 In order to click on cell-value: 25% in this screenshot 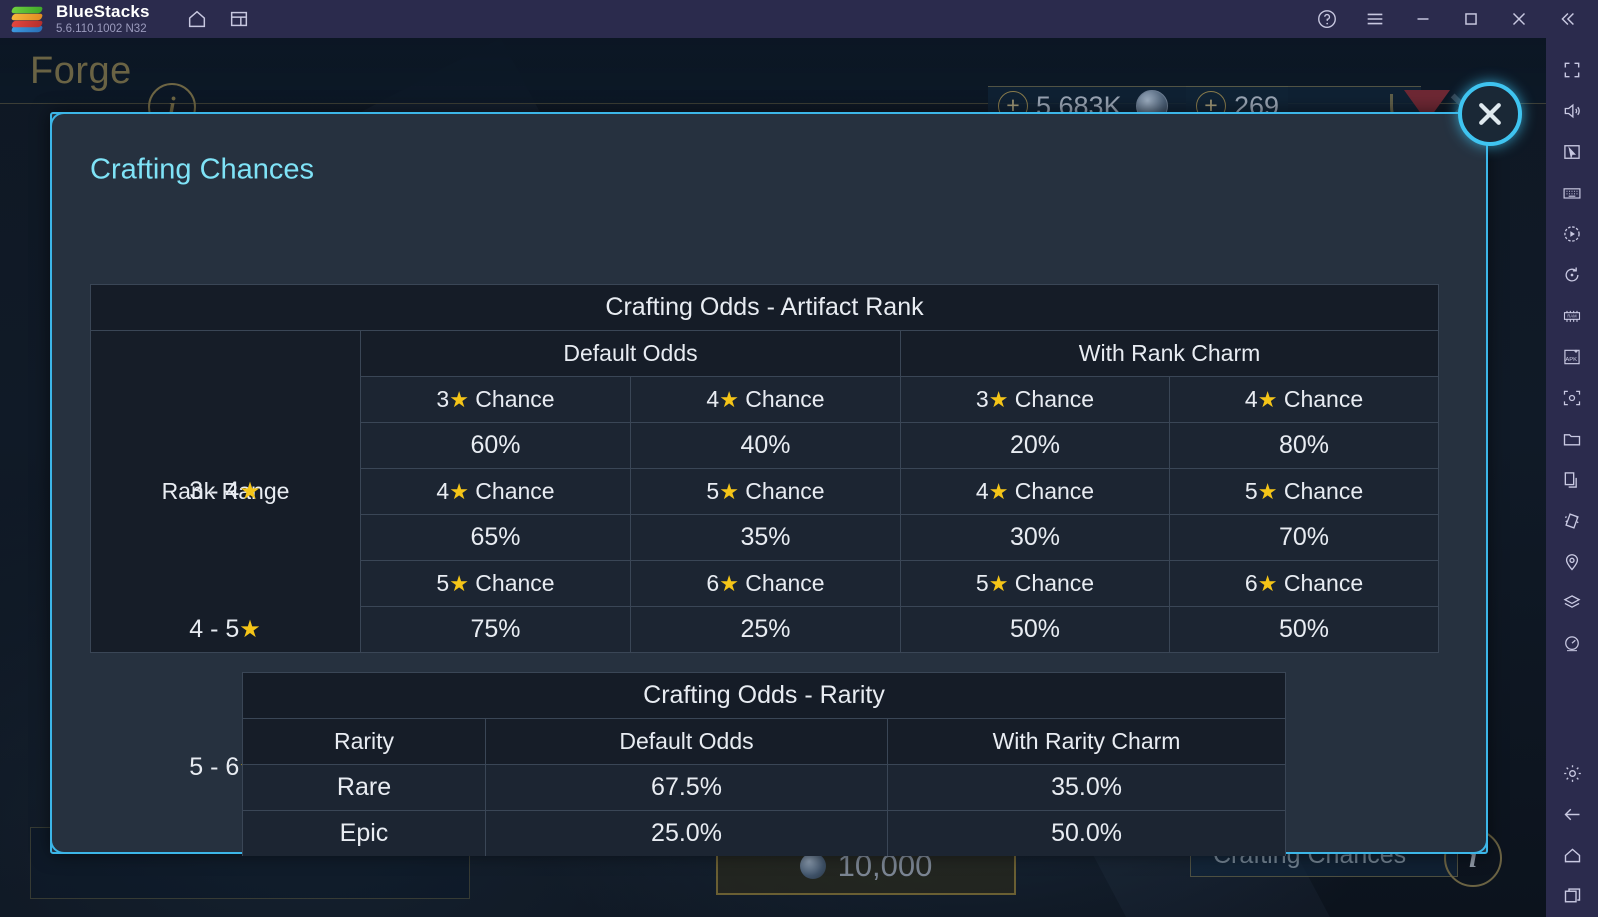, I will do `click(765, 629)`.